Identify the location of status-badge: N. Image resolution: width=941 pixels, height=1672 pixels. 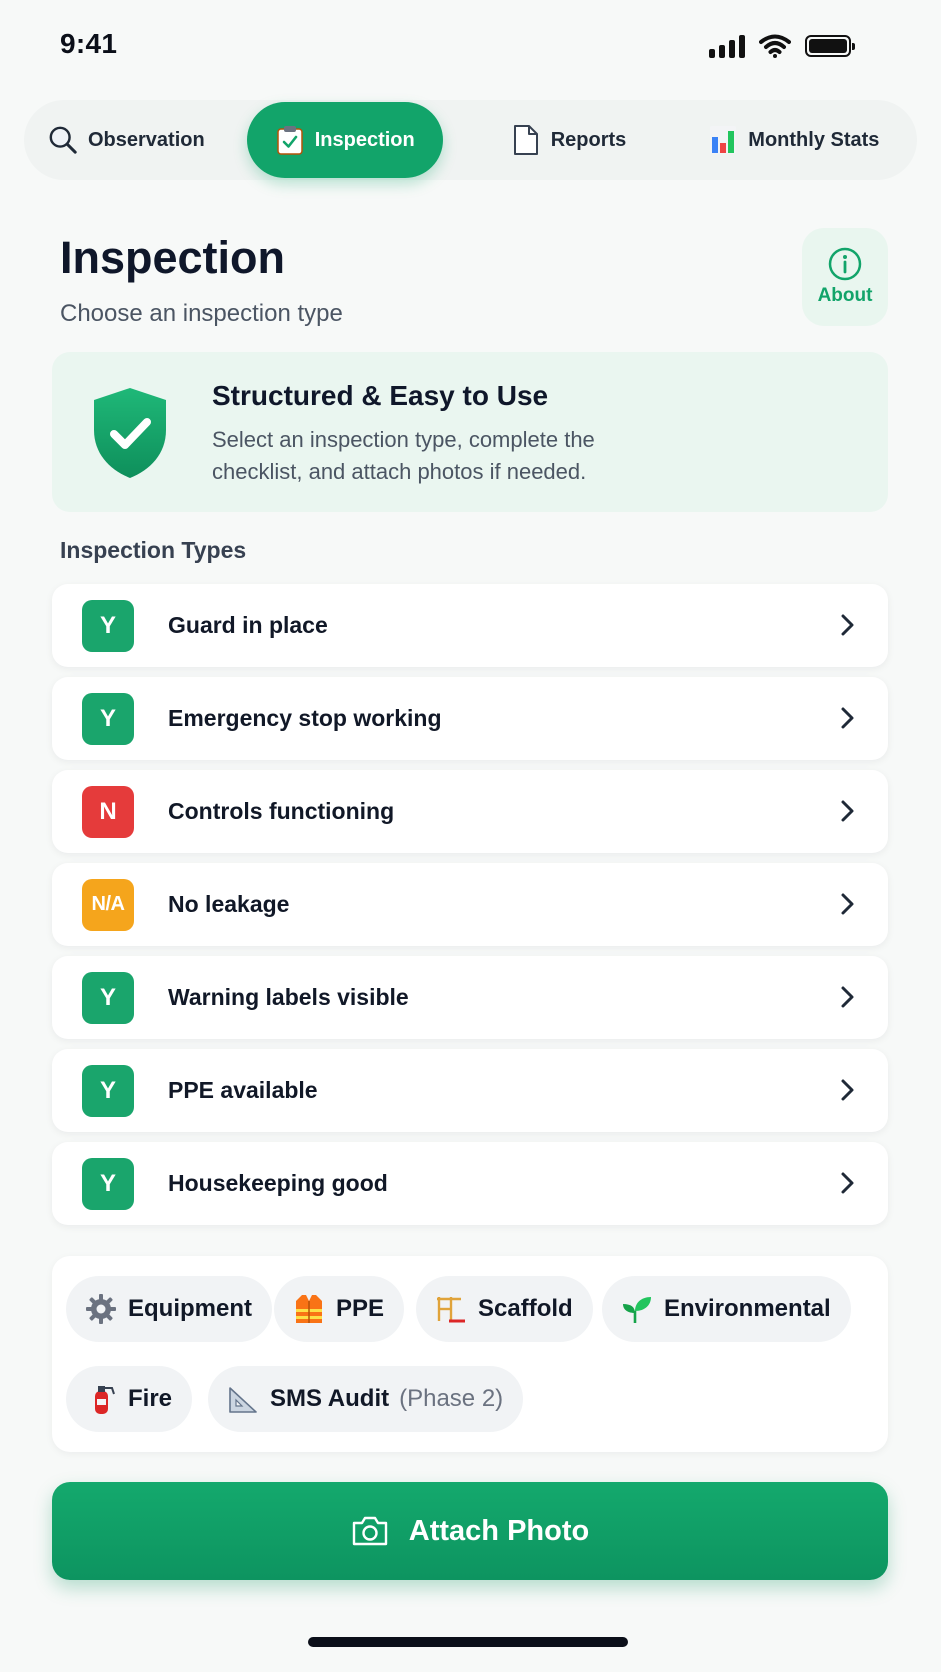
(108, 811).